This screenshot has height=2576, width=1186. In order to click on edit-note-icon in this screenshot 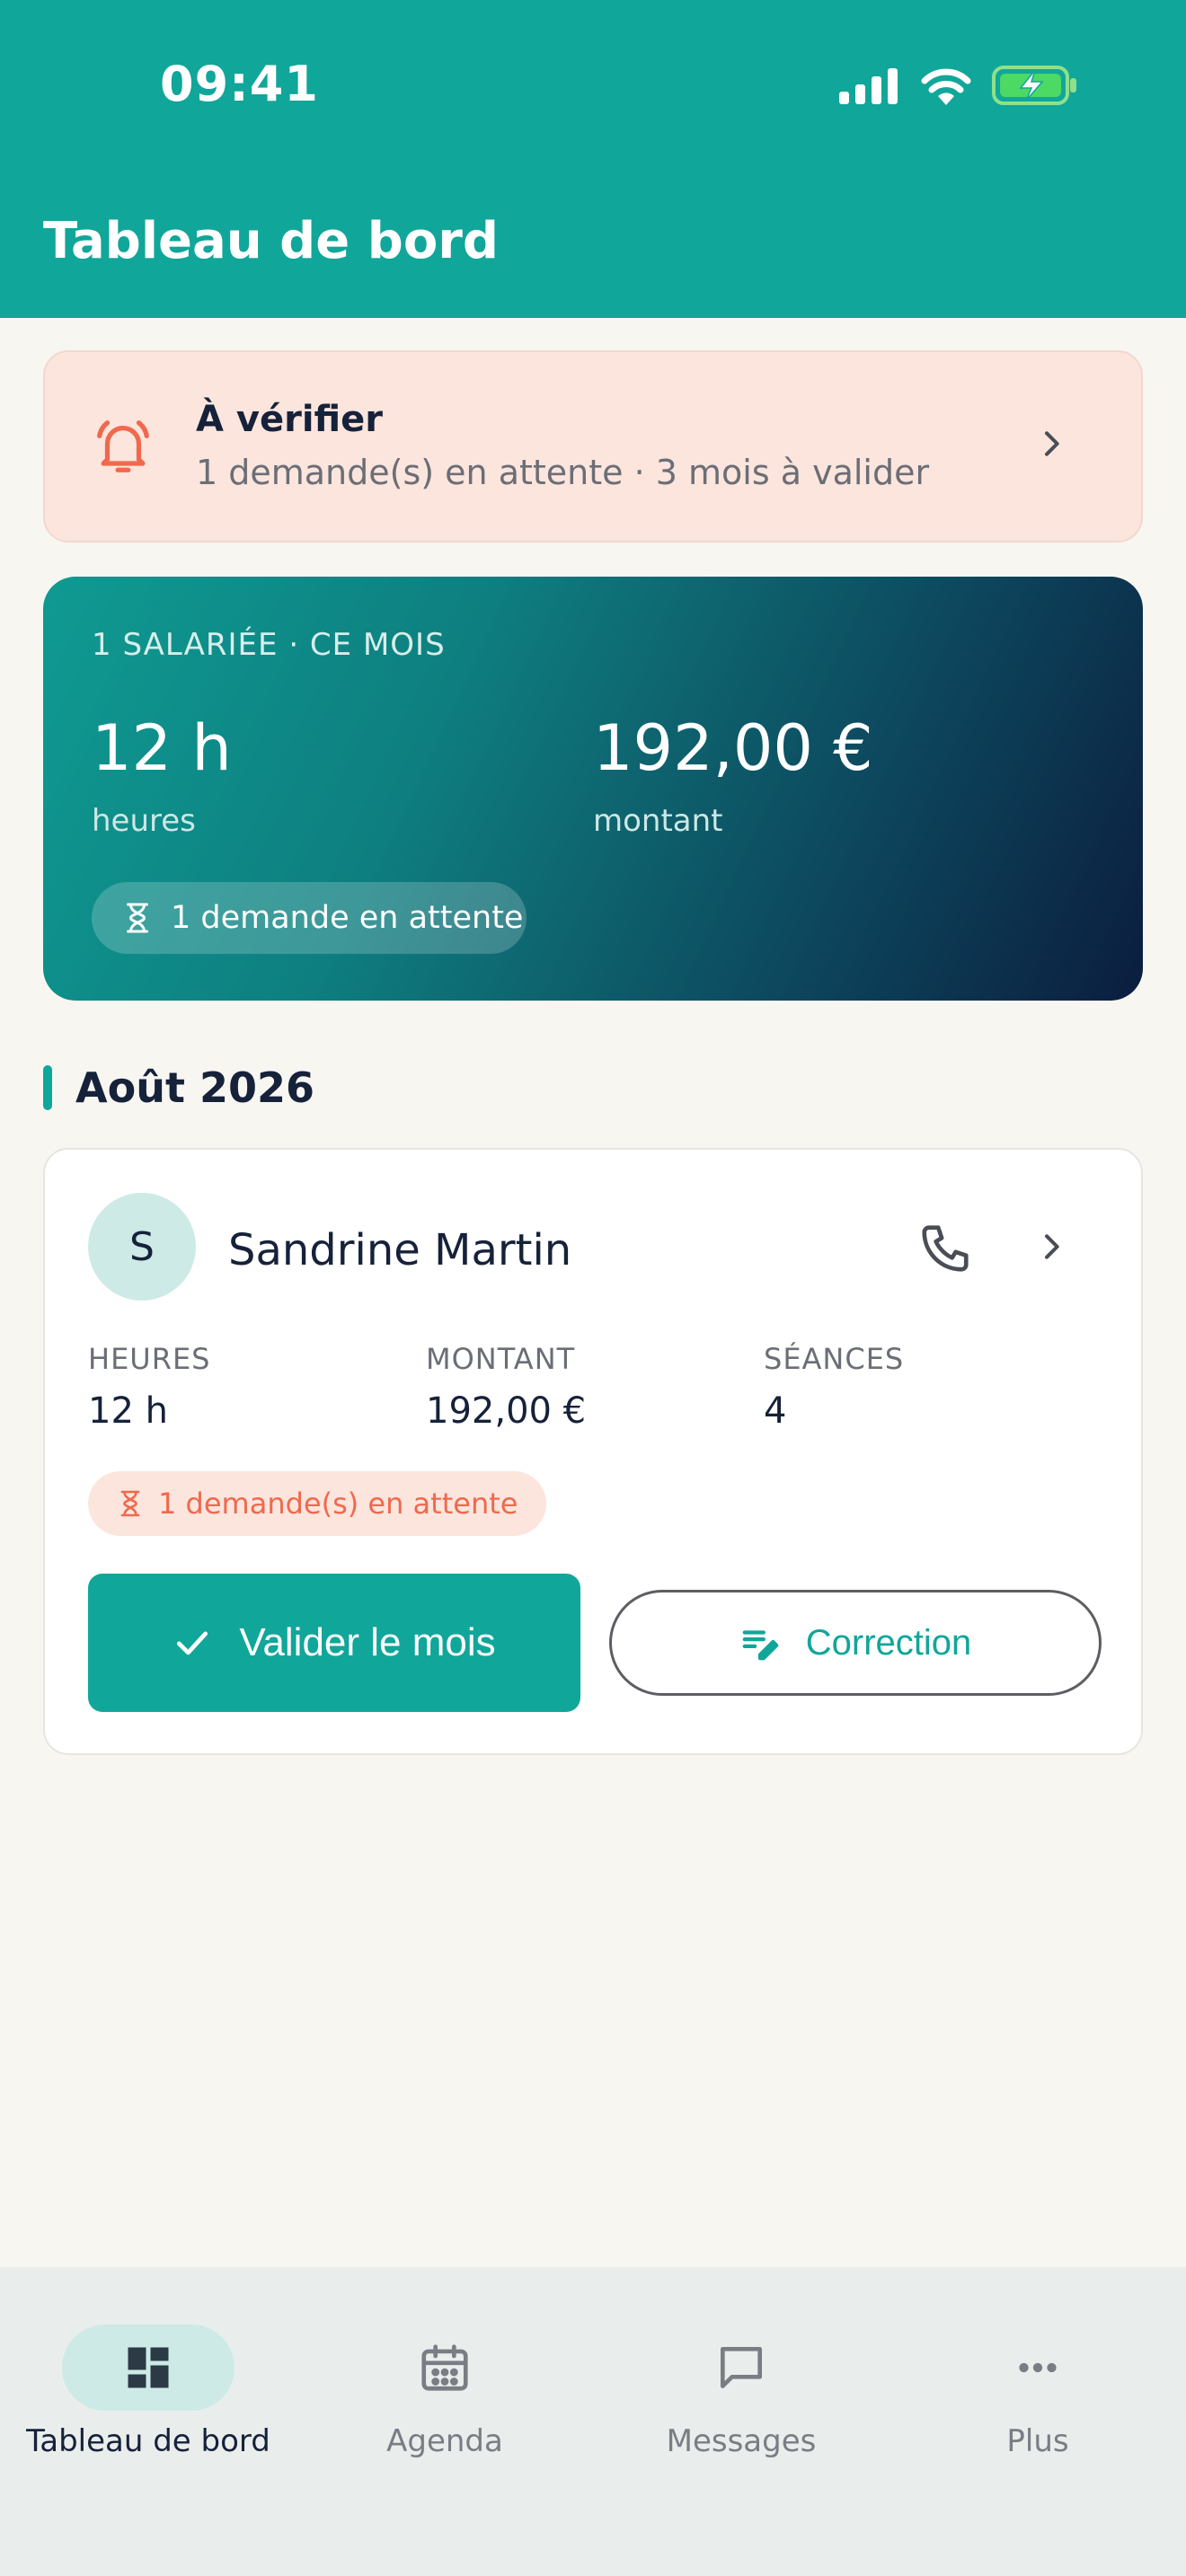, I will do `click(760, 1645)`.